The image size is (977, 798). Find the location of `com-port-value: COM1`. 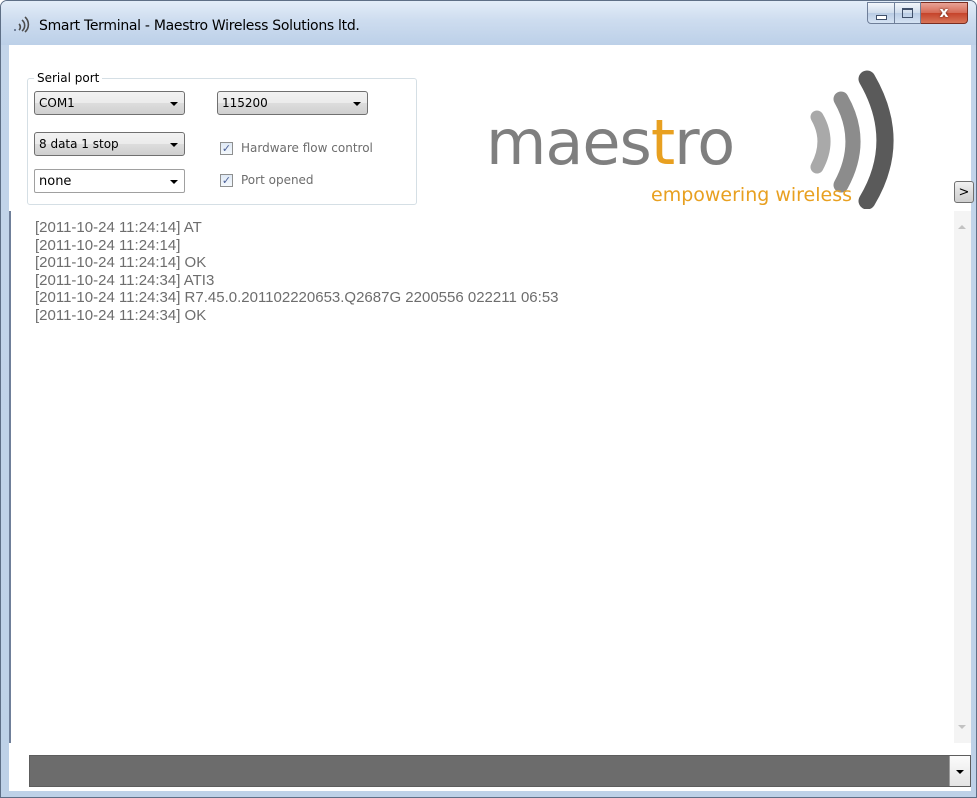

com-port-value: COM1 is located at coordinates (57, 103).